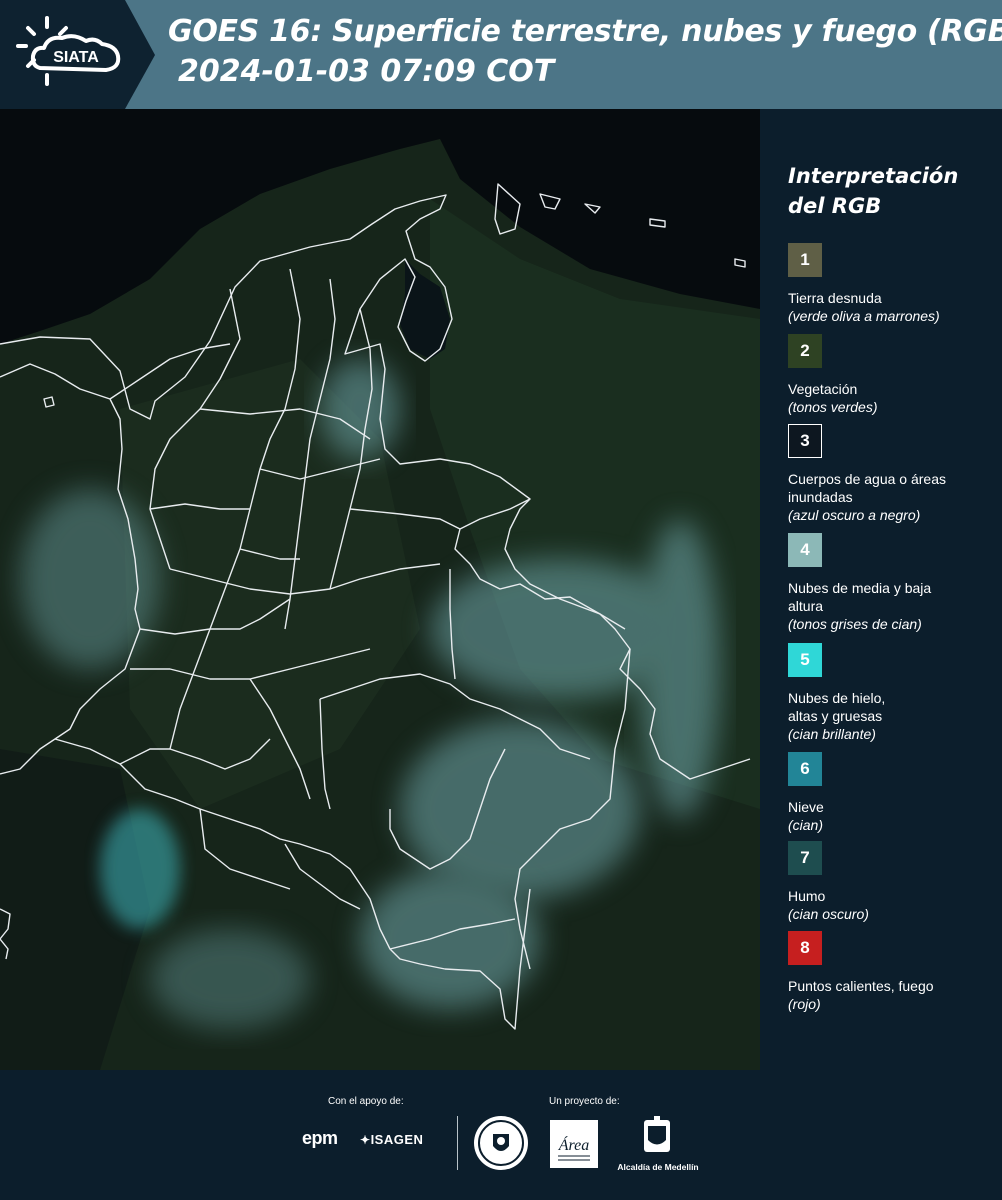 The image size is (1002, 1200). What do you see at coordinates (805, 948) in the screenshot?
I see `legend-swatch: 8` at bounding box center [805, 948].